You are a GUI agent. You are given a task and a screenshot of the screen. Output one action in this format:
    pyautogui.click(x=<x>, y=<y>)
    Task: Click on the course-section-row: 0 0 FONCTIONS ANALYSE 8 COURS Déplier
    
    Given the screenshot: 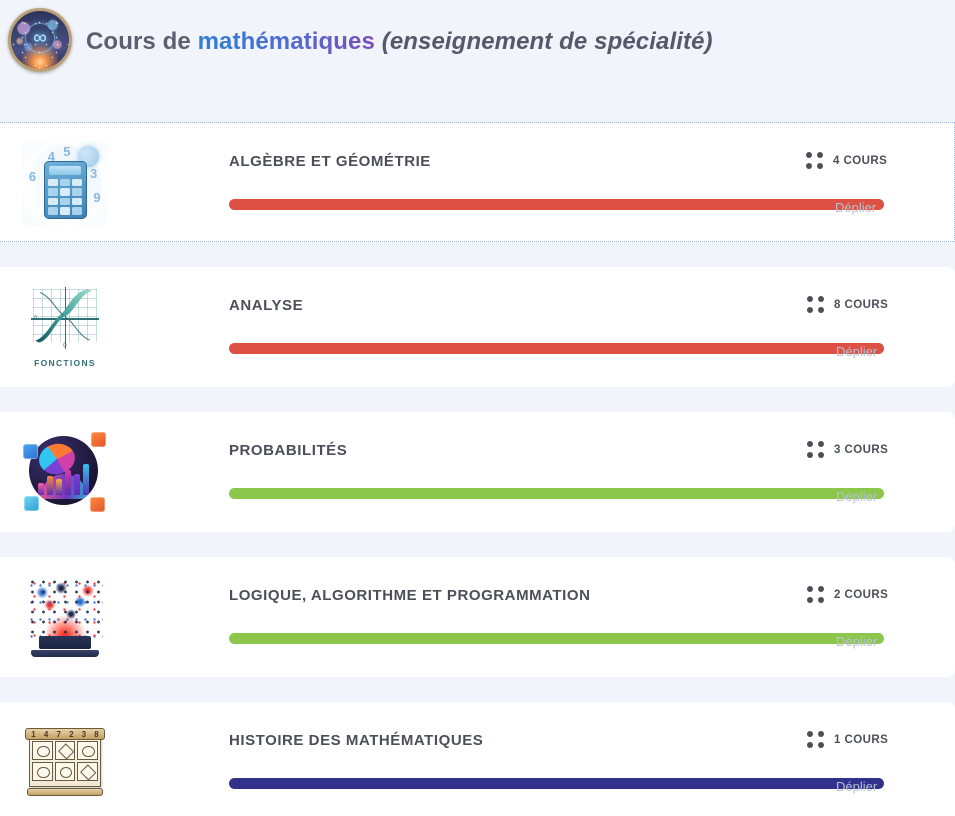 What is the action you would take?
    pyautogui.click(x=477, y=327)
    